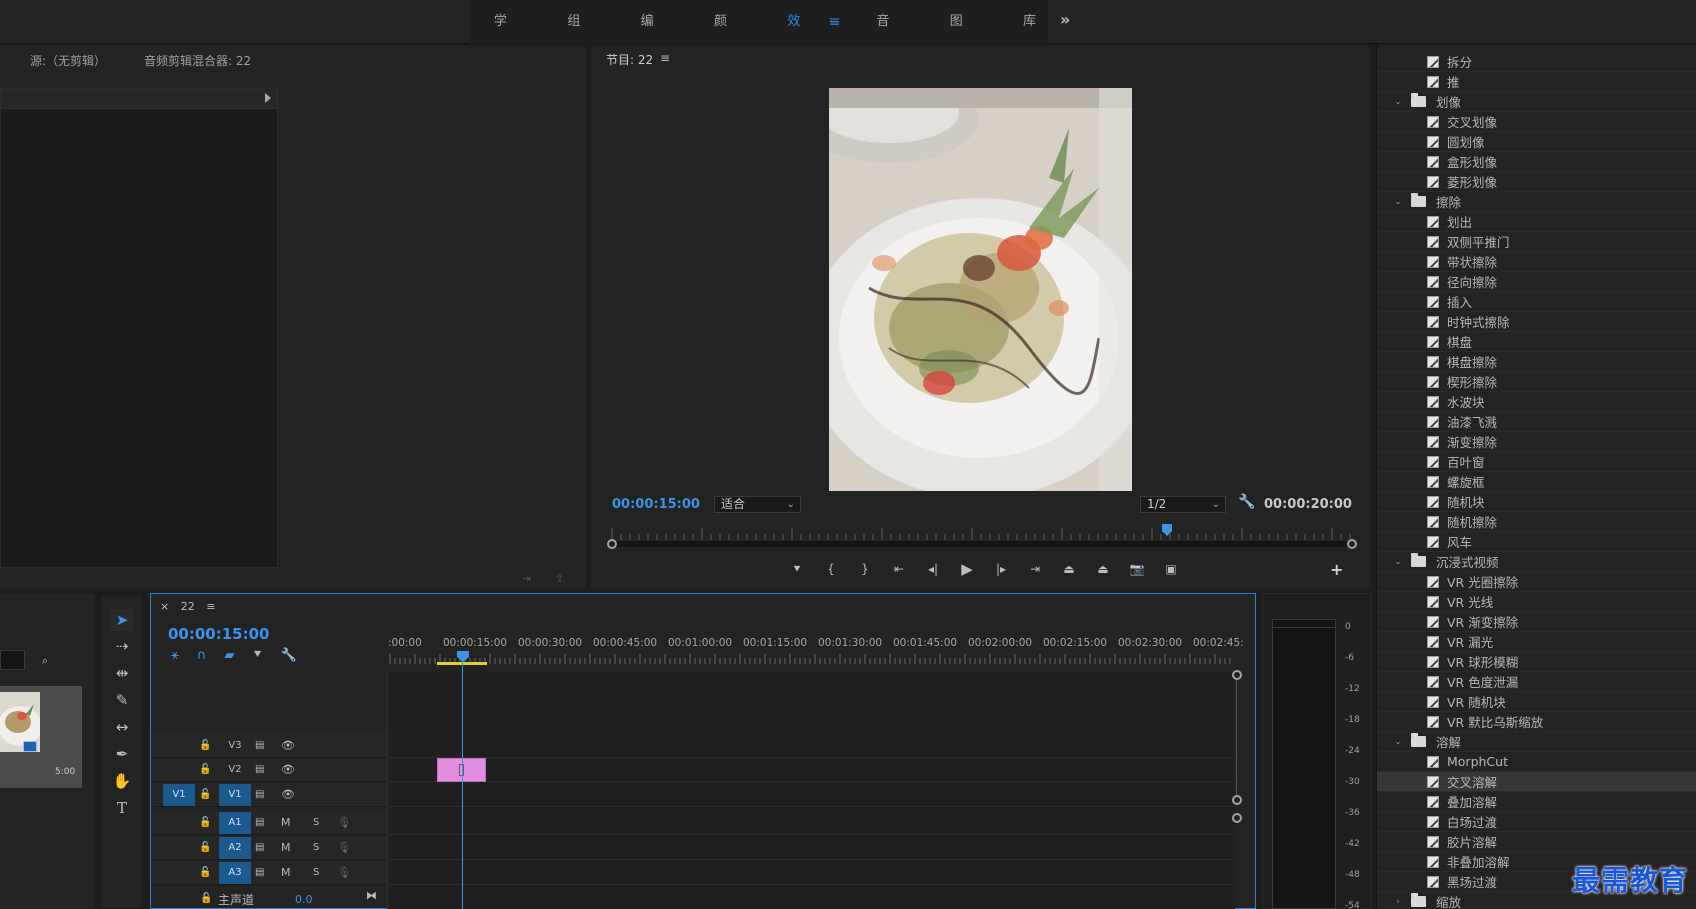 Image resolution: width=1696 pixels, height=909 pixels. I want to click on effect-item: 水波块, so click(1536, 402).